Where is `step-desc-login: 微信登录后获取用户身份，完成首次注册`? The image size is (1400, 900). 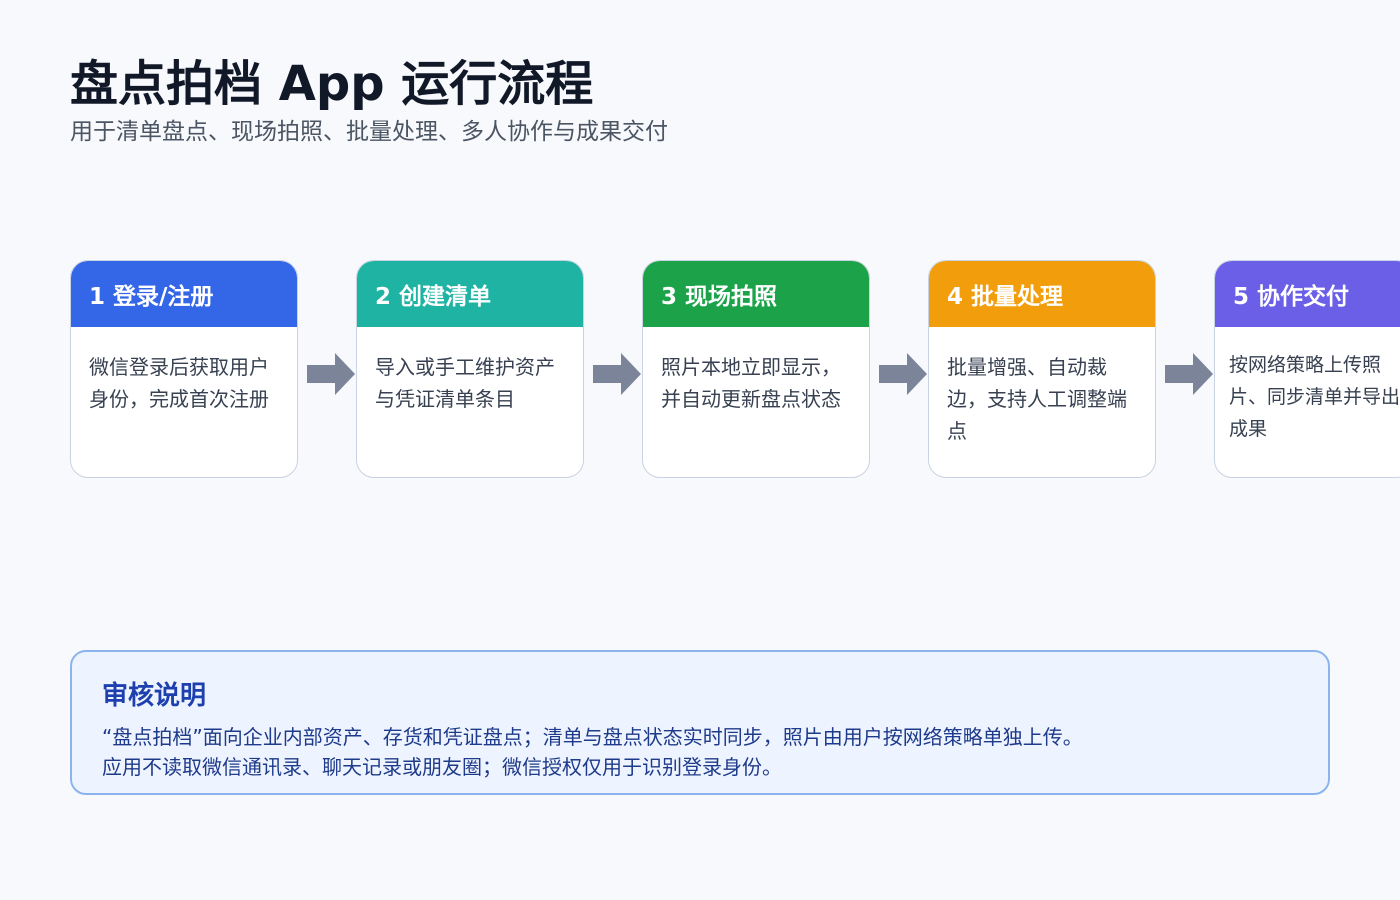
step-desc-login: 微信登录后获取用户身份，完成首次注册 is located at coordinates (179, 383).